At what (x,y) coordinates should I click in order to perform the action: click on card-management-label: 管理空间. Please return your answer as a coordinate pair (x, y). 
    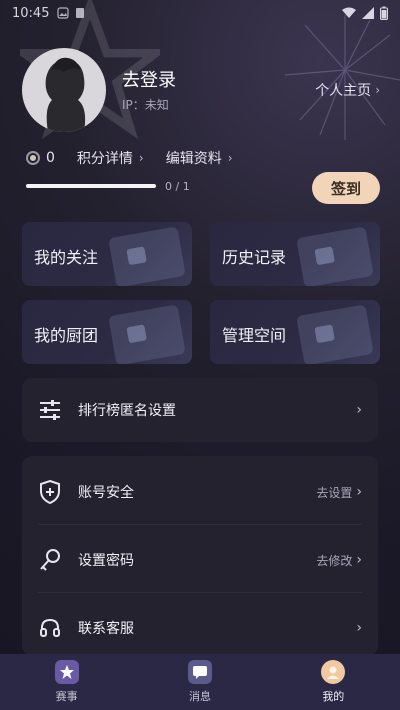
    Looking at the image, I should click on (254, 335).